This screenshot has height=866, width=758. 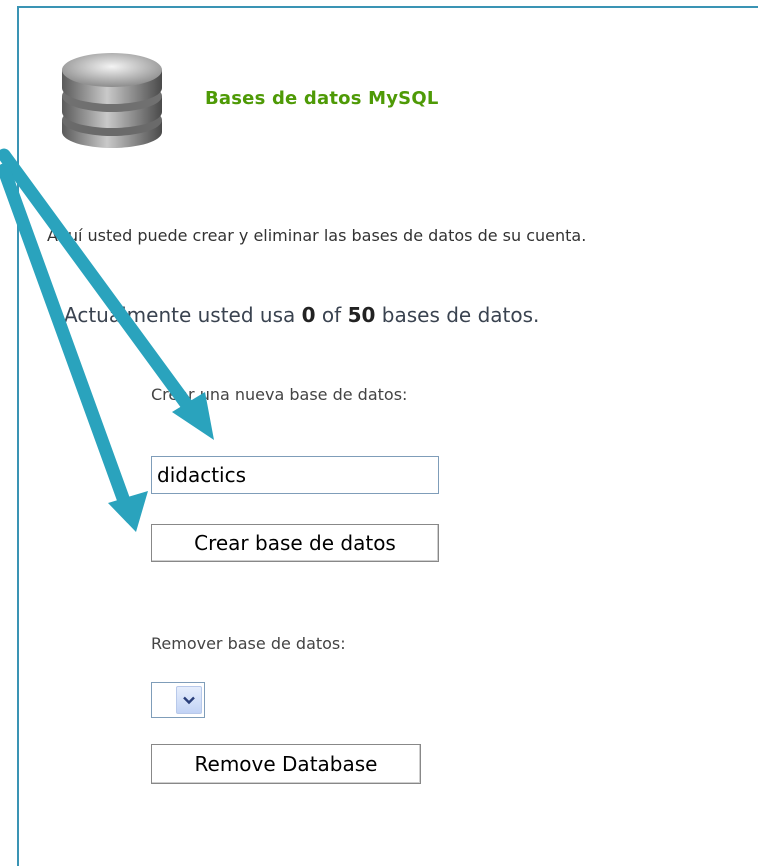 I want to click on usage-total-count: 50, so click(x=361, y=315).